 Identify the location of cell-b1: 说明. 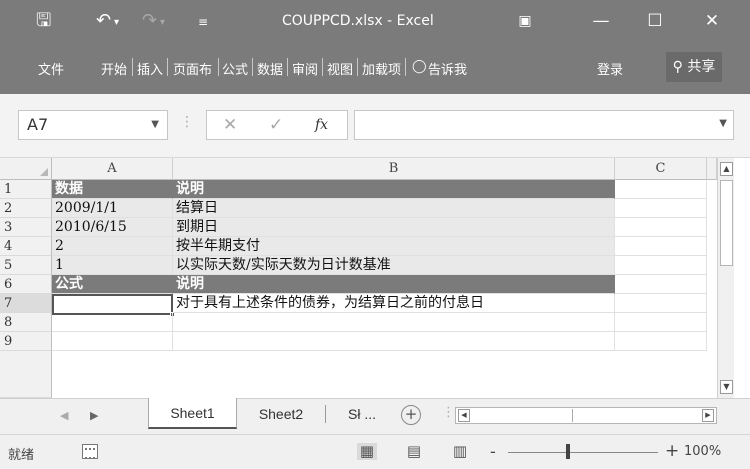
(394, 189).